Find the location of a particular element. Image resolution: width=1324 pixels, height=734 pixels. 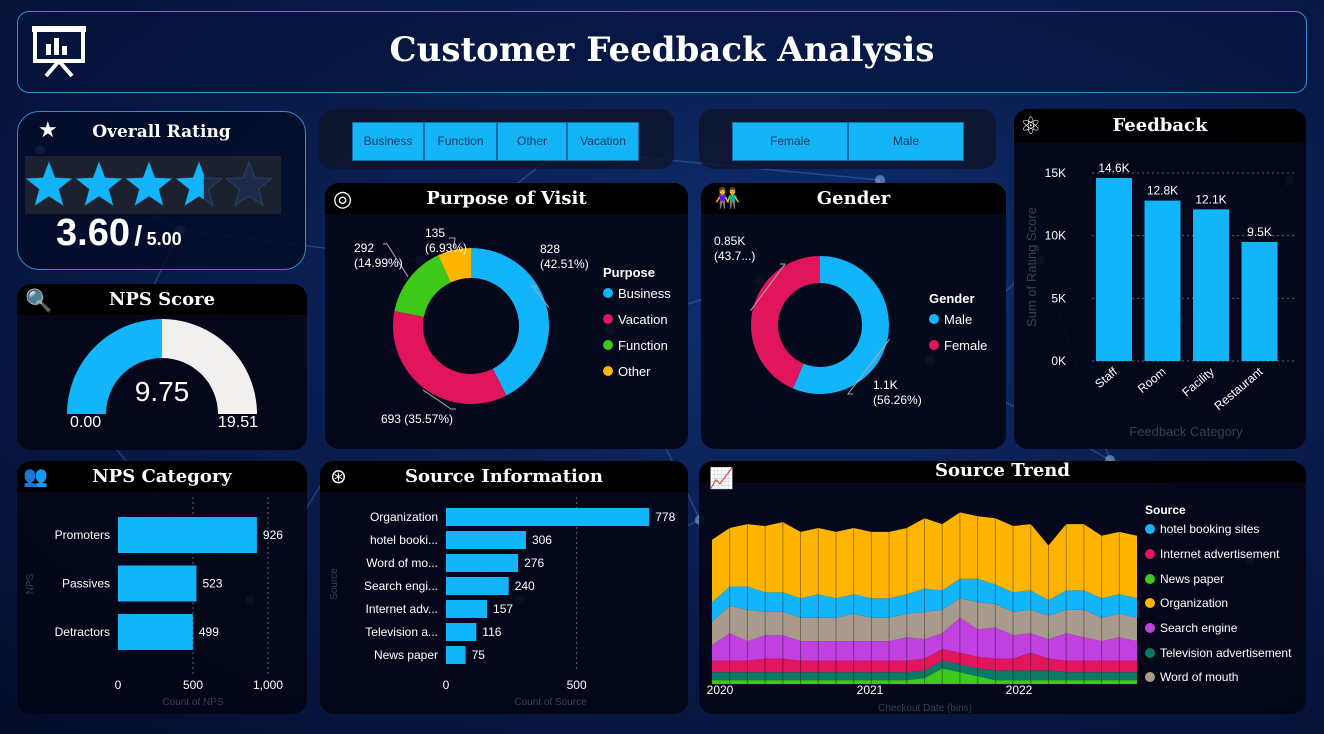

data-label-line: (42.51%) is located at coordinates (564, 264).